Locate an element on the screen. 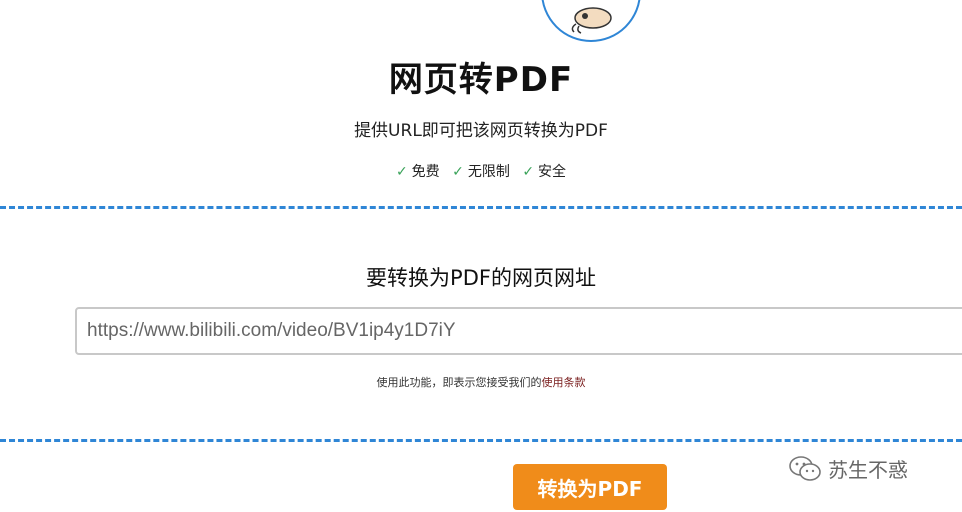  divider-bottom is located at coordinates (481, 440).